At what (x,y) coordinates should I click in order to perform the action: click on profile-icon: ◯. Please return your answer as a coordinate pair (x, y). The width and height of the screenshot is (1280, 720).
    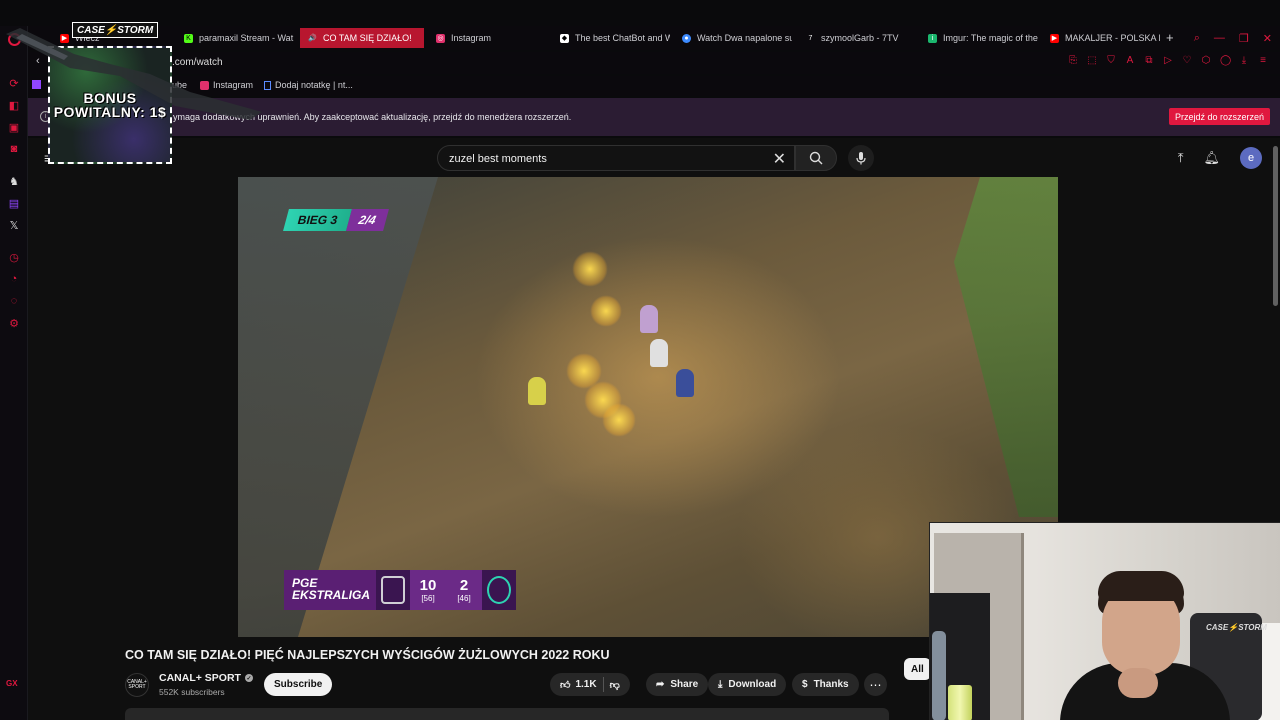
    Looking at the image, I should click on (1225, 60).